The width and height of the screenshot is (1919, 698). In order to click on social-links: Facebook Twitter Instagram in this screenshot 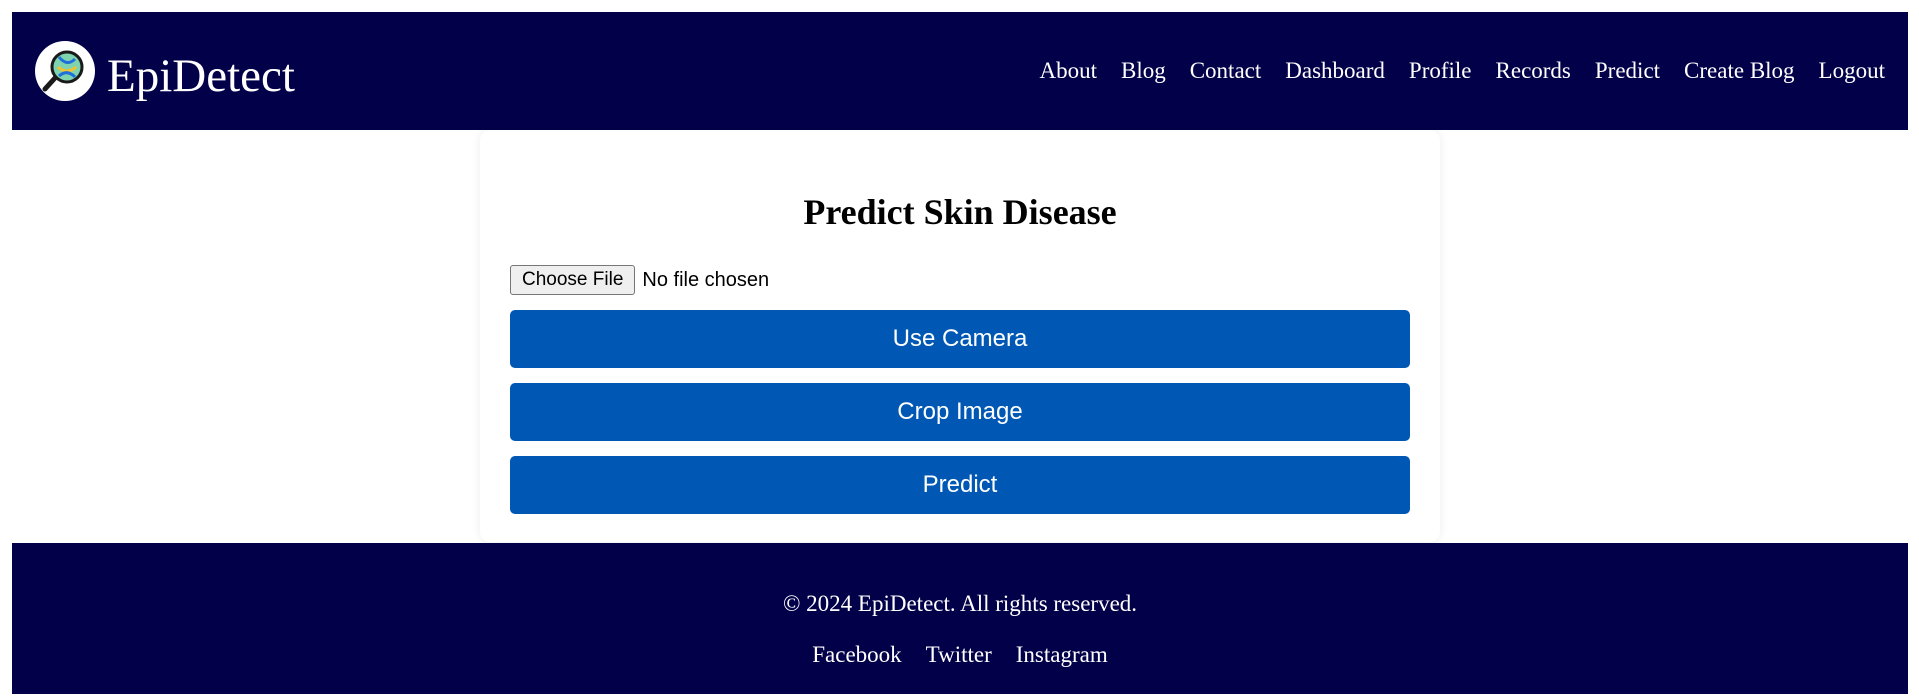, I will do `click(960, 655)`.